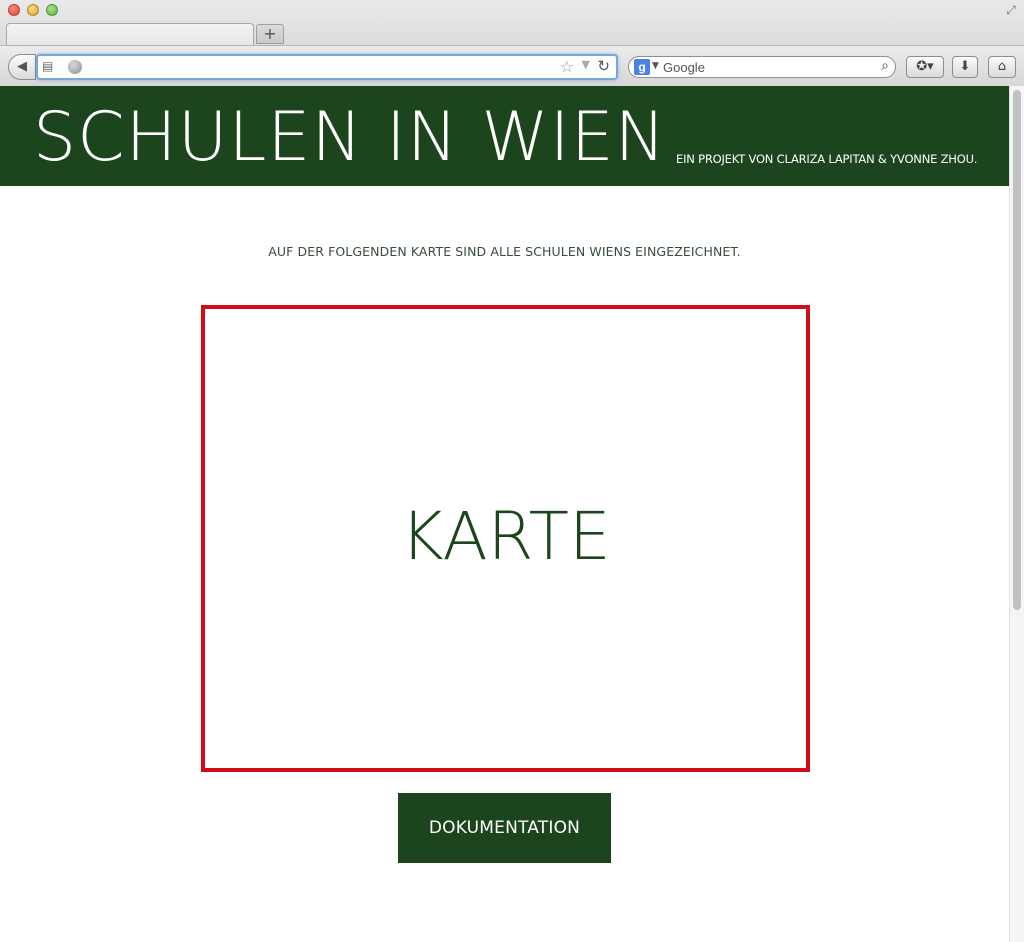 Image resolution: width=1024 pixels, height=942 pixels. I want to click on downloads-button: ⬇, so click(965, 67).